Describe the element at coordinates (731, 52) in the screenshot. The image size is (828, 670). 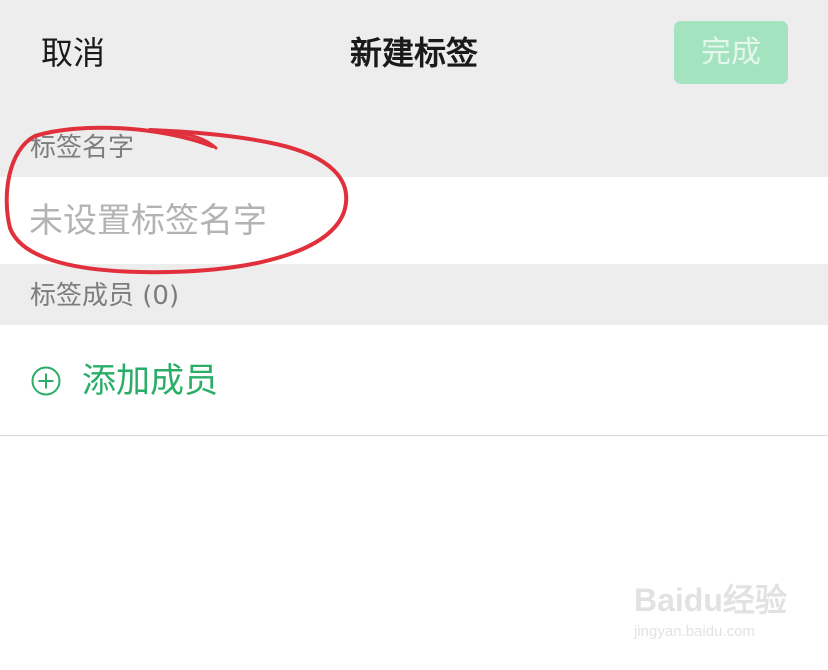
I see `done-button: 完成` at that location.